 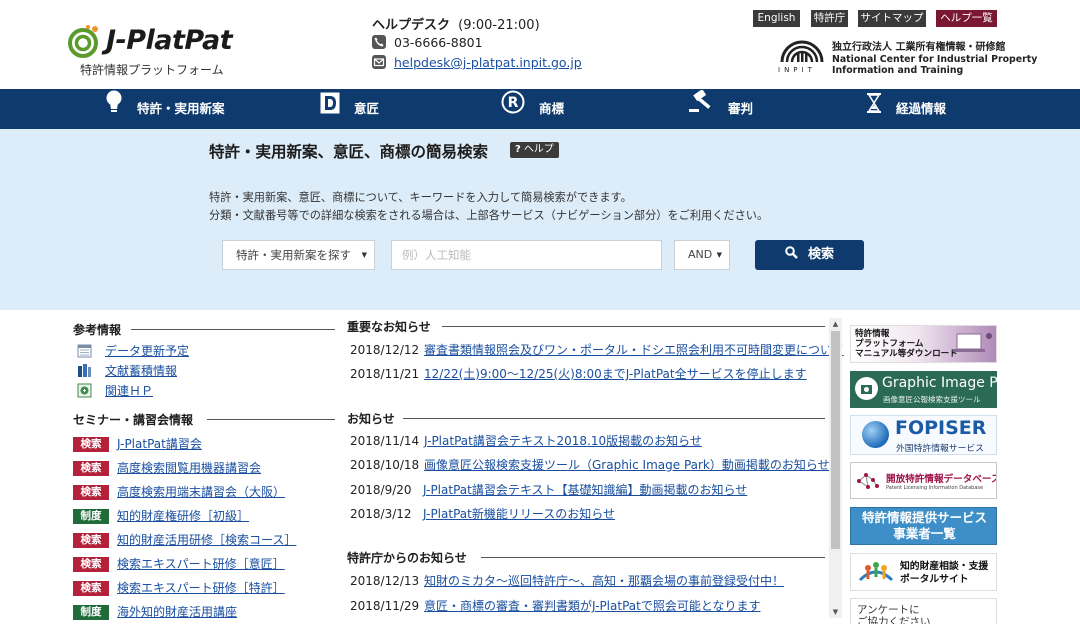 What do you see at coordinates (206, 540) in the screenshot?
I see `seminar-link: 知的財産活用研修［検索コース］` at bounding box center [206, 540].